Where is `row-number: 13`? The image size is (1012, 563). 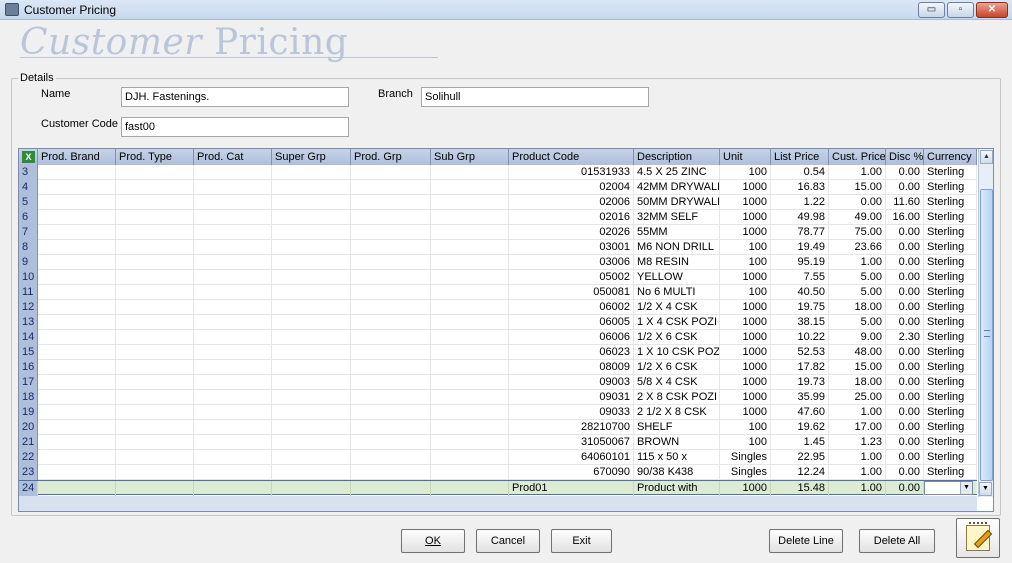
row-number: 13 is located at coordinates (28, 322).